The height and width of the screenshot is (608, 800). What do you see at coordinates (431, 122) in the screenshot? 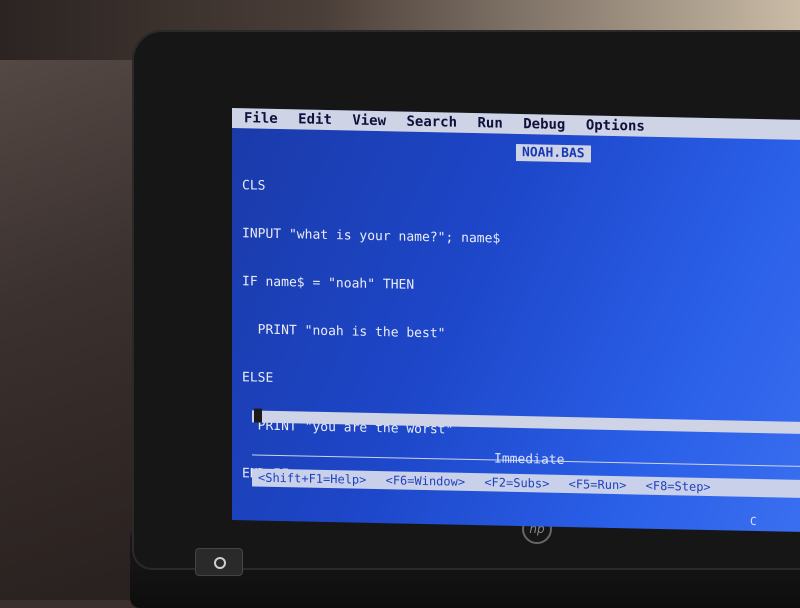
I see `menu-search: Search` at bounding box center [431, 122].